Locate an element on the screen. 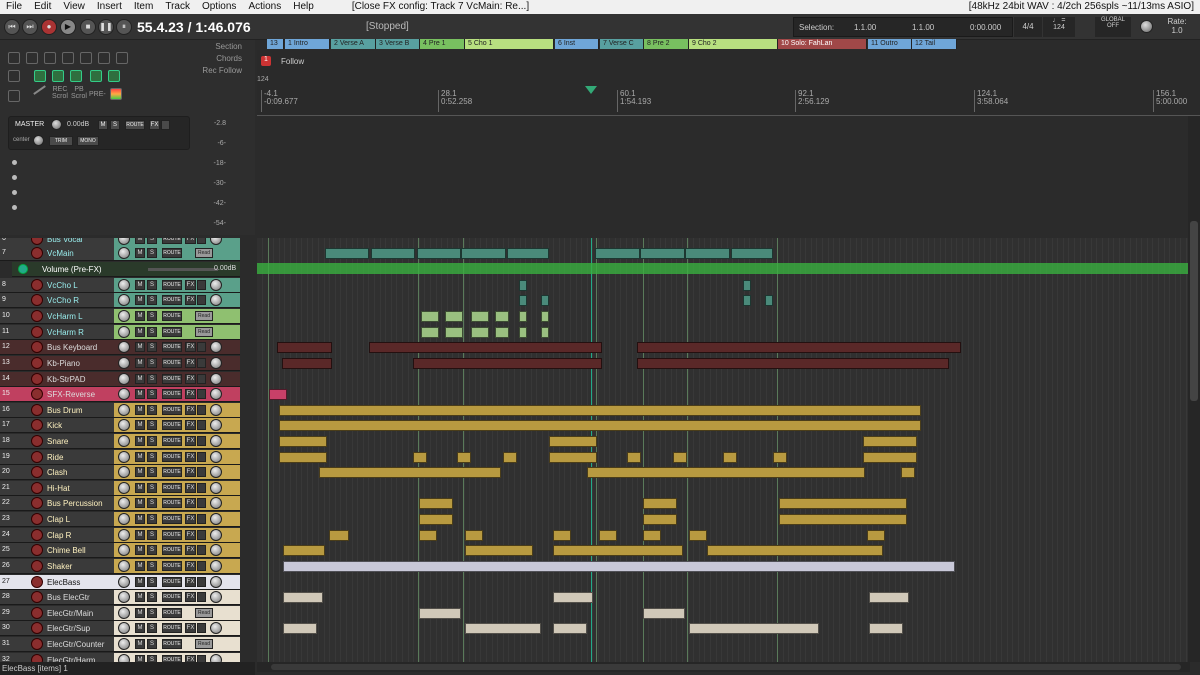 This screenshot has width=1200, height=675. vertical-scroll-thumb is located at coordinates (1194, 311).